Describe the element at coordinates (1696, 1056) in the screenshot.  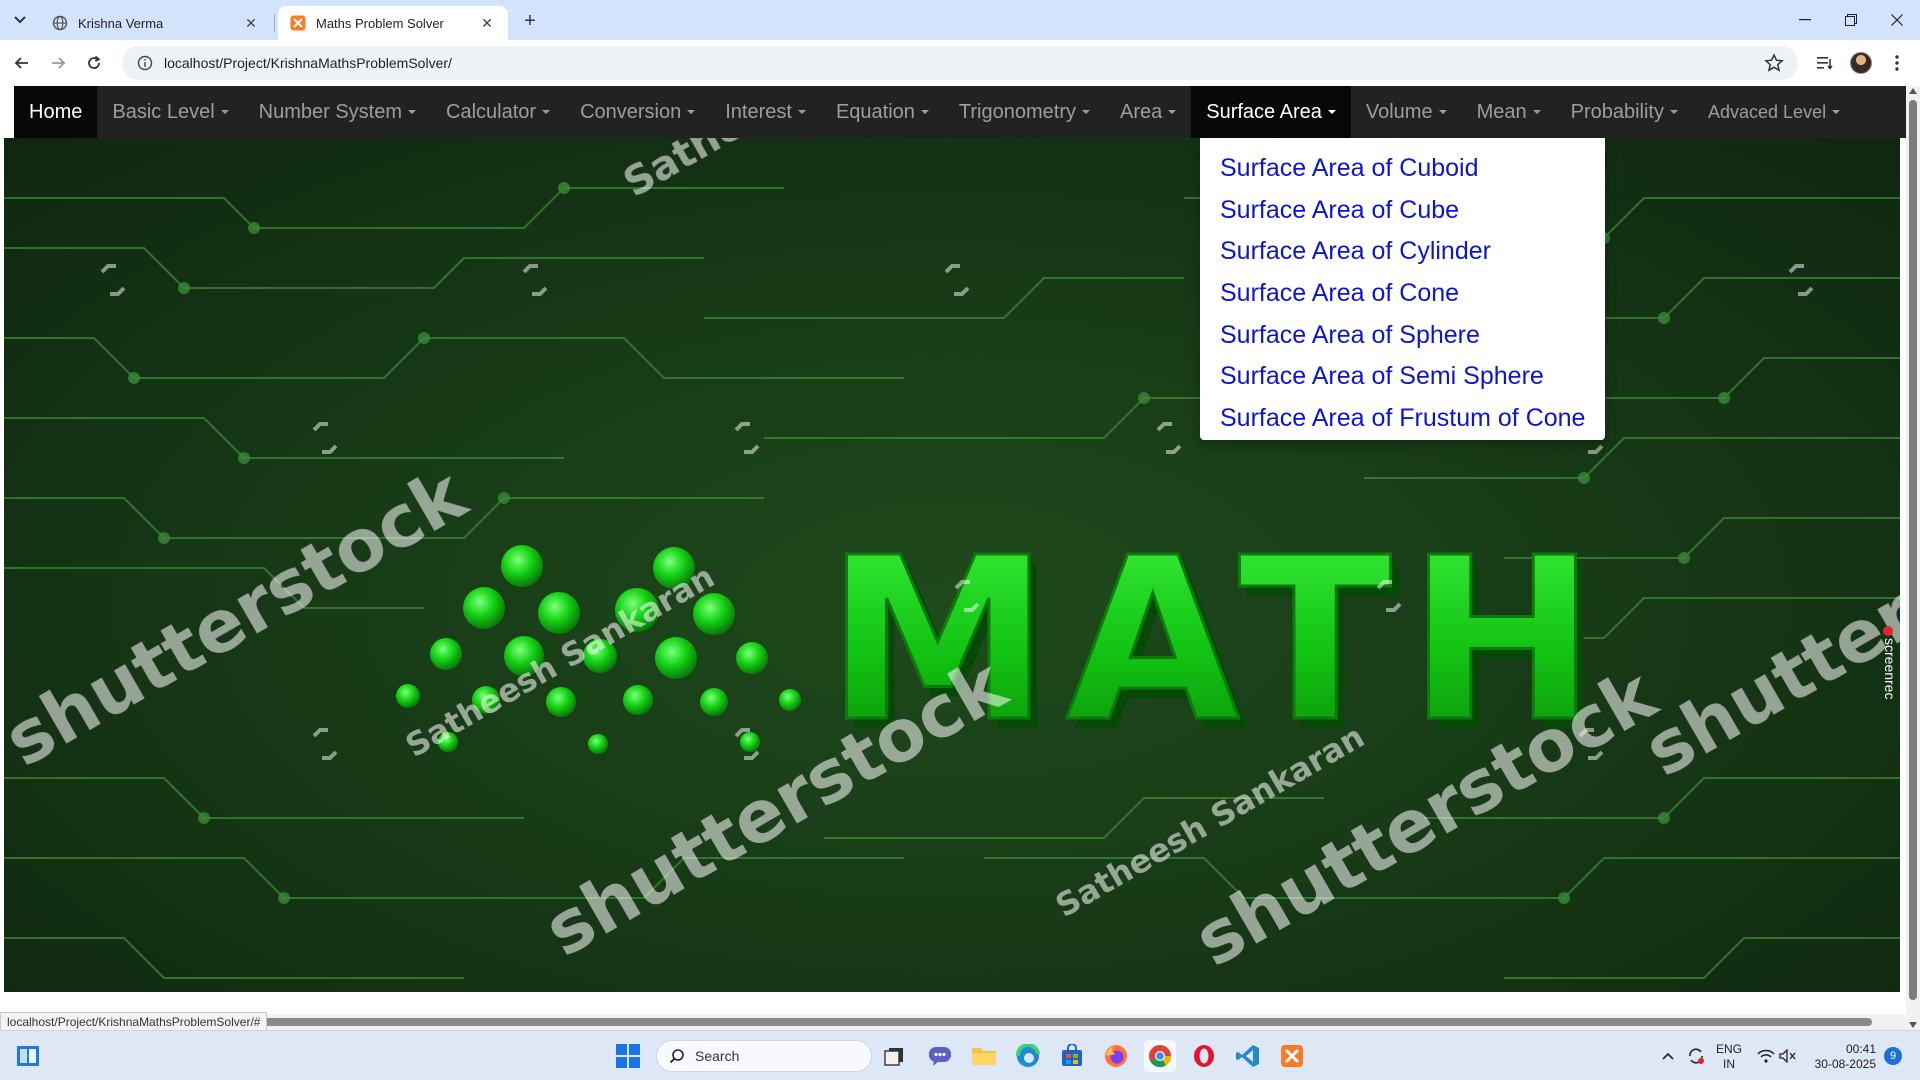
I see `sync-icon` at that location.